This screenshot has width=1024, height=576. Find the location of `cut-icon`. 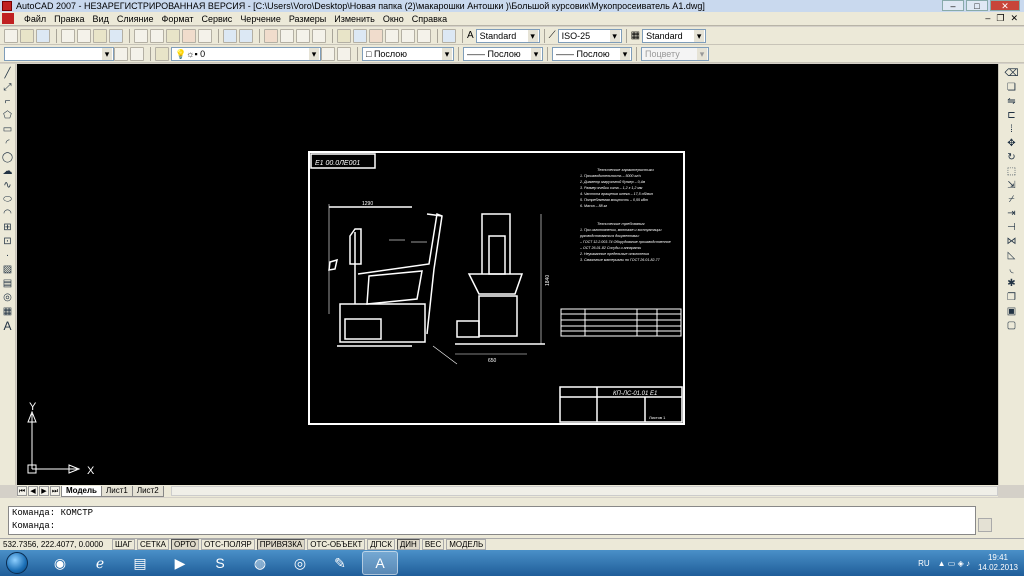

cut-icon is located at coordinates (141, 35).